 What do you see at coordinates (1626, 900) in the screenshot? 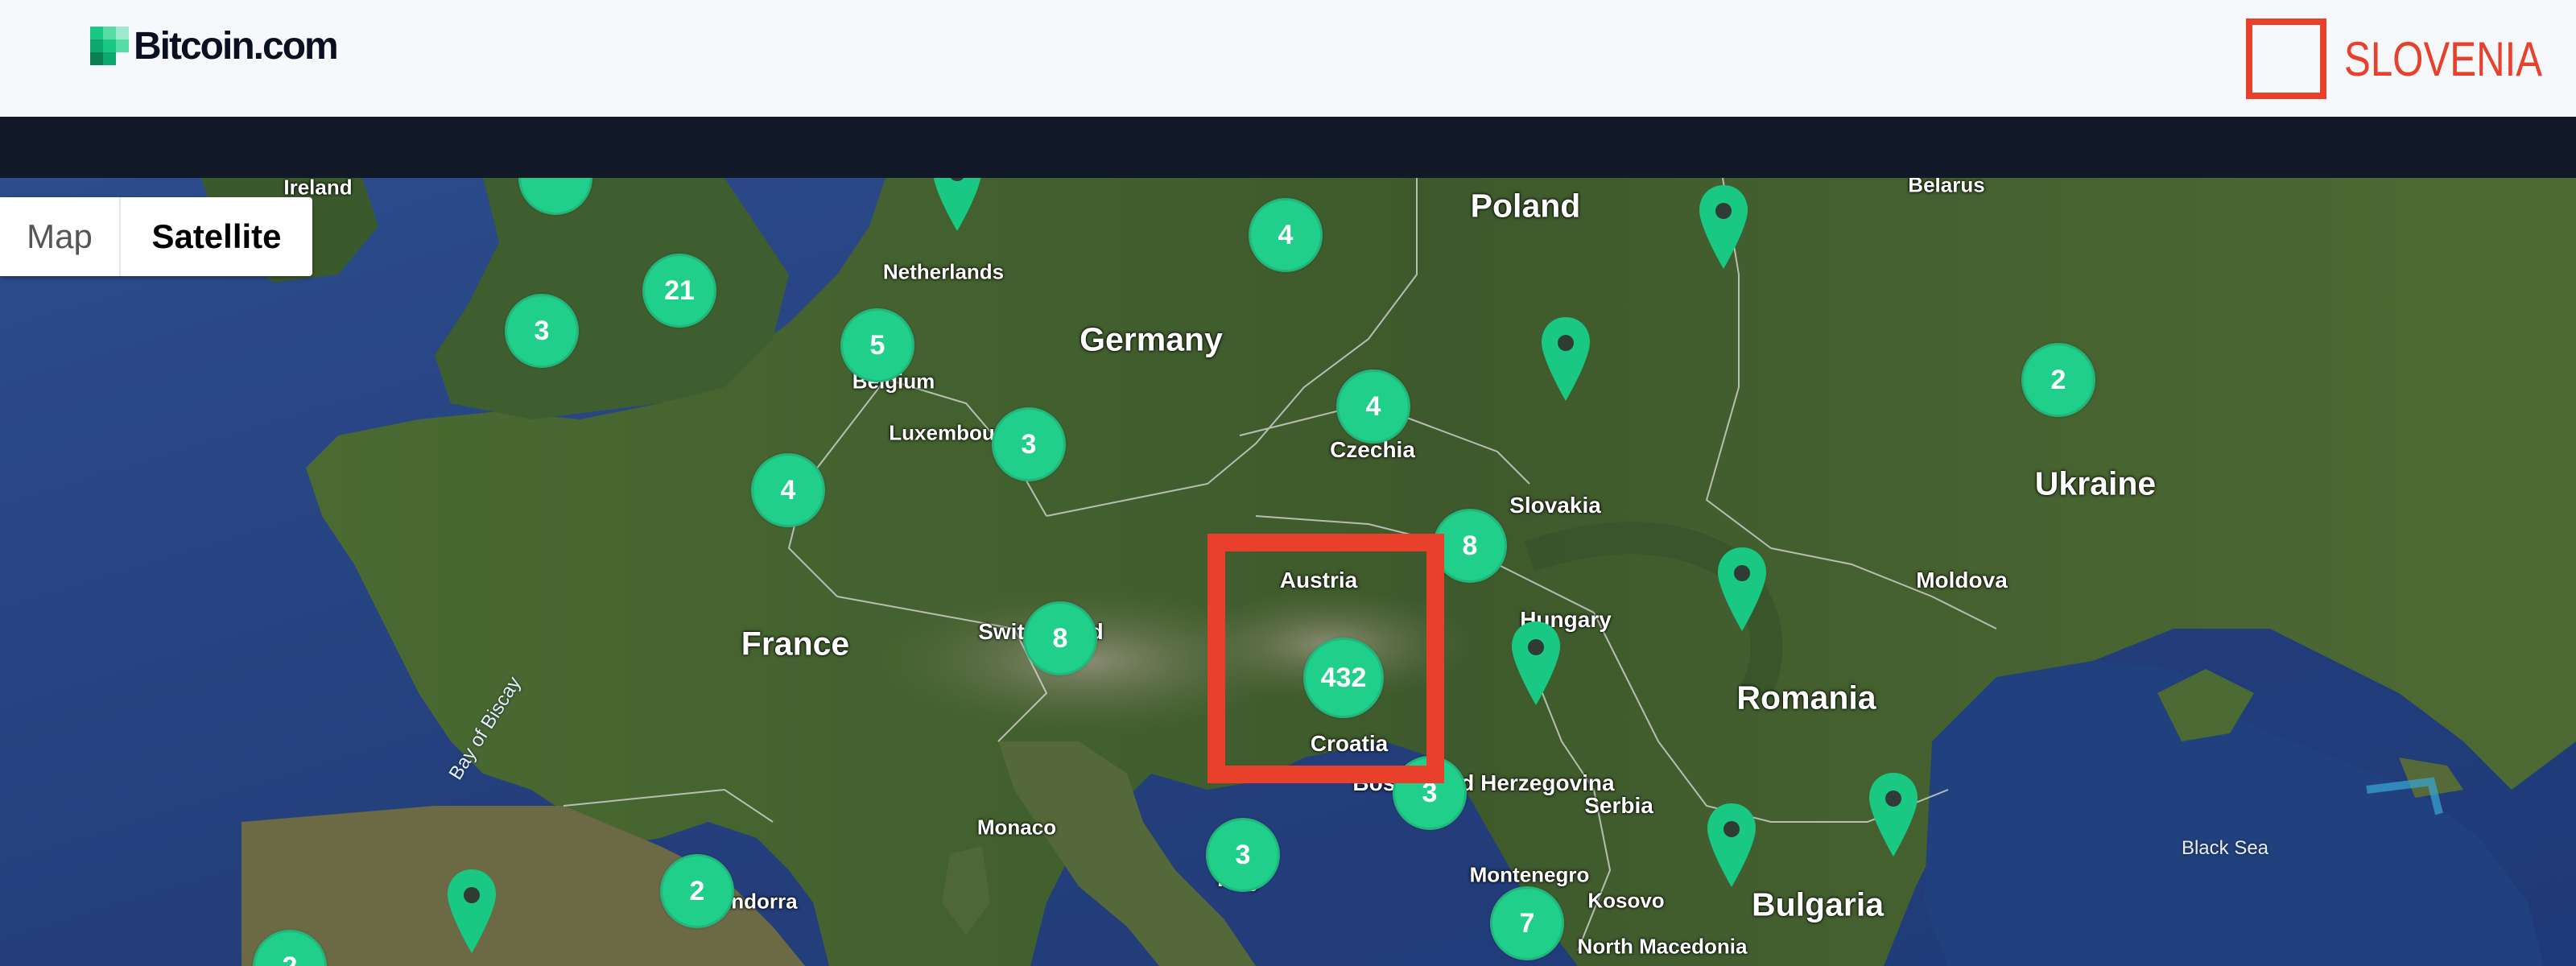
I see `label-kosovo: Kosovo` at bounding box center [1626, 900].